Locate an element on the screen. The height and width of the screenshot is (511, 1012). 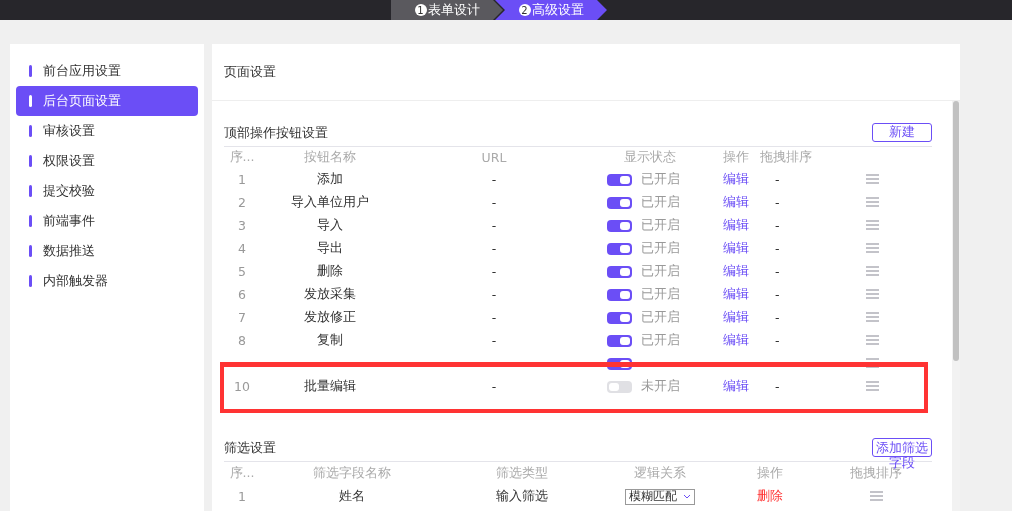
sidebar-item: 前台应用设置 is located at coordinates (107, 71).